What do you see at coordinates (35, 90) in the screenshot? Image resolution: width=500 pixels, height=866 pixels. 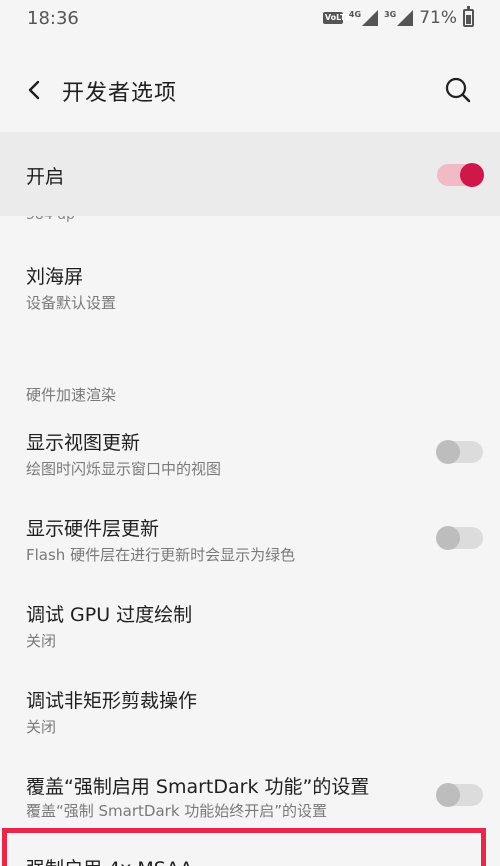 I see `back-arrow-icon` at bounding box center [35, 90].